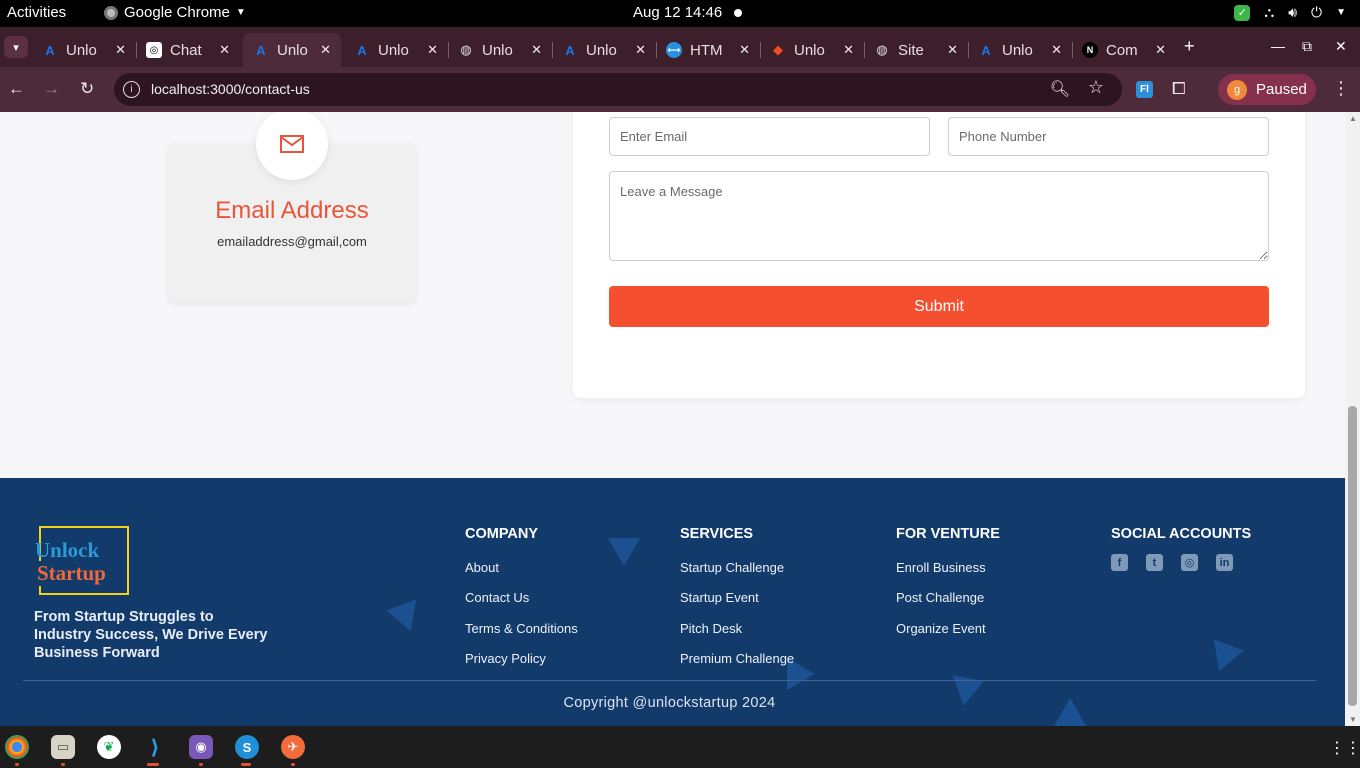 The height and width of the screenshot is (768, 1360). I want to click on minimize-icon: —, so click(1278, 46).